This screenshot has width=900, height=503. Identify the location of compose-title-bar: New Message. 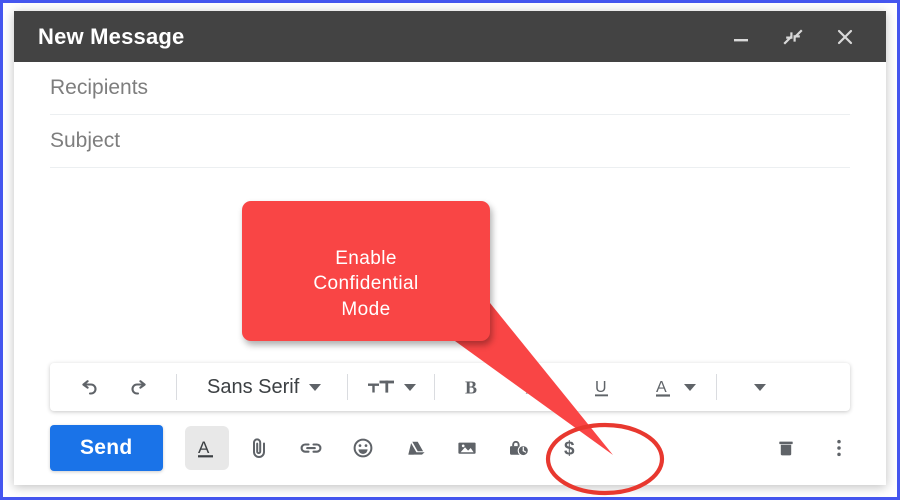
(450, 36).